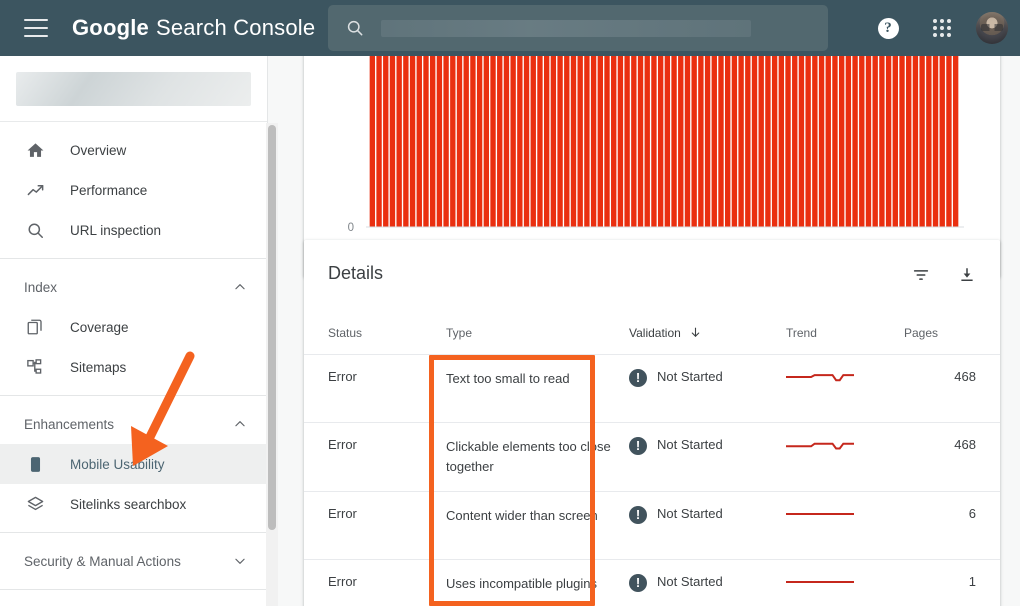  I want to click on app-brand: Google Search Console, so click(193, 28).